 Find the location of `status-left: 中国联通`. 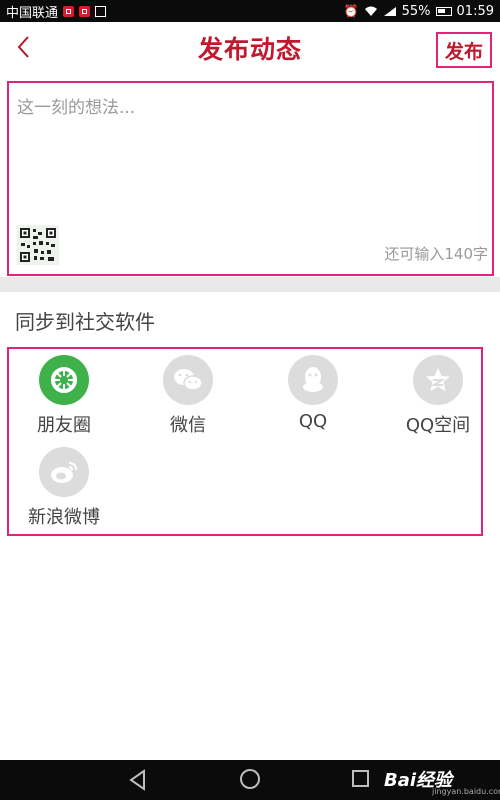

status-left: 中国联通 is located at coordinates (56, 11).